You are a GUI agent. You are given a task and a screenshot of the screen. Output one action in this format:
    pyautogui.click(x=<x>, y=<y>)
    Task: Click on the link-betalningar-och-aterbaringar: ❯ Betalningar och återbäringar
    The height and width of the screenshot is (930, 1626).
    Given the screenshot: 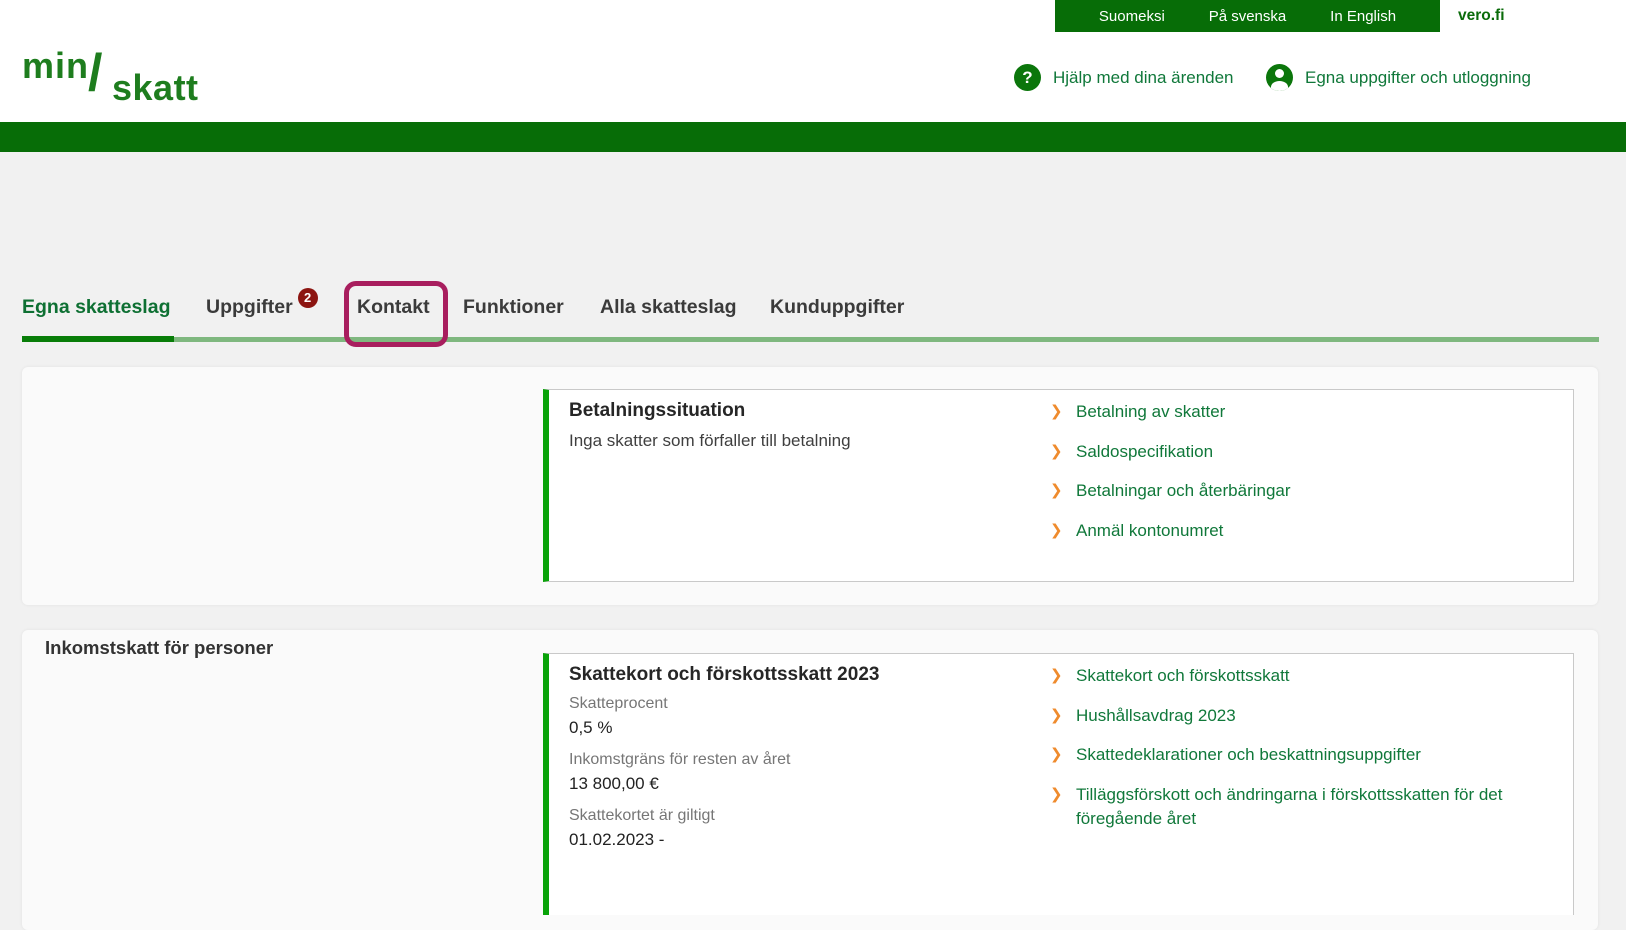 What is the action you would take?
    pyautogui.click(x=1285, y=491)
    